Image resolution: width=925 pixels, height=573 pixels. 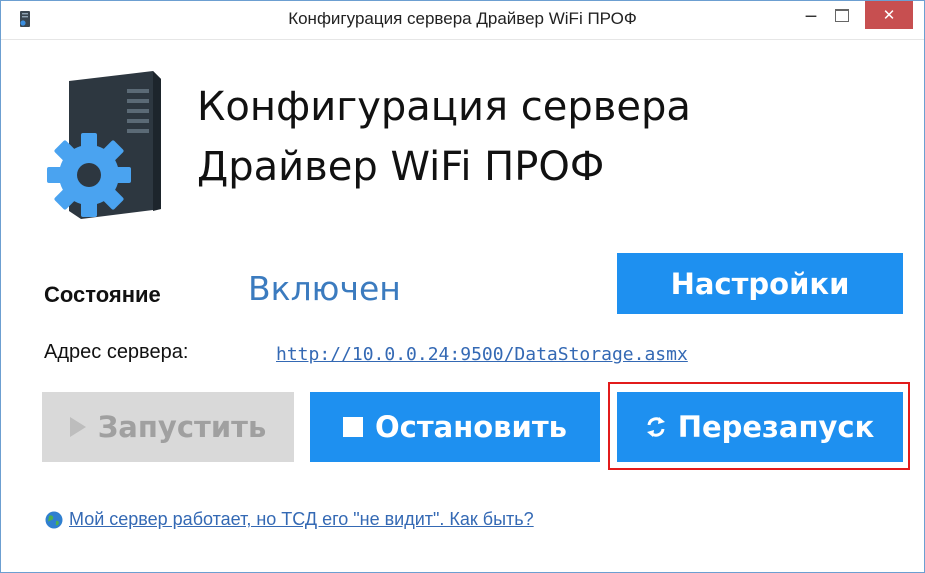 What do you see at coordinates (324, 288) in the screenshot?
I see `status-value: Включен` at bounding box center [324, 288].